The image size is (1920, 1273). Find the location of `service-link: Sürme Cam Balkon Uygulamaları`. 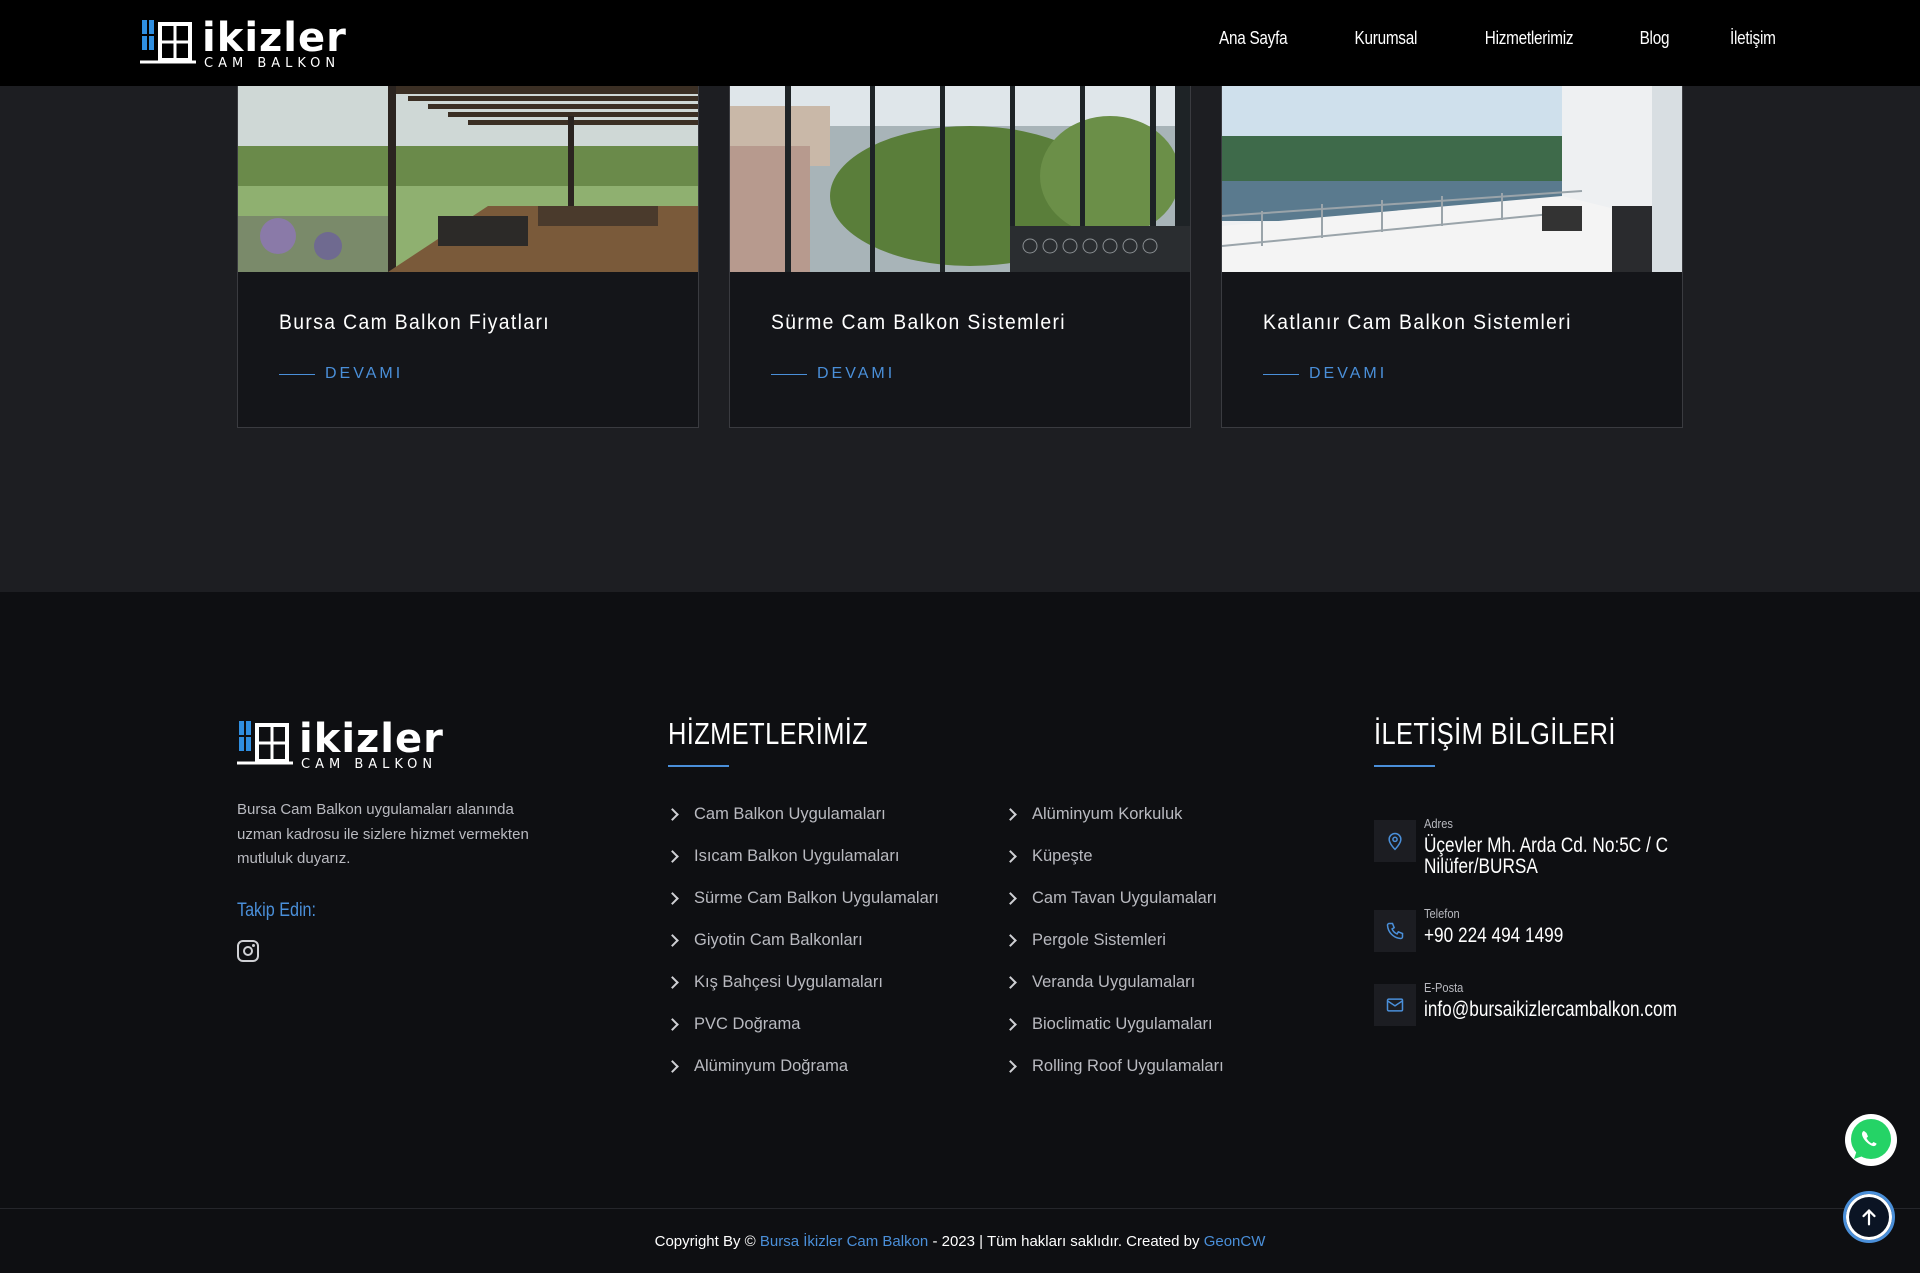

service-link: Sürme Cam Balkon Uygulamaları is located at coordinates (802, 898).